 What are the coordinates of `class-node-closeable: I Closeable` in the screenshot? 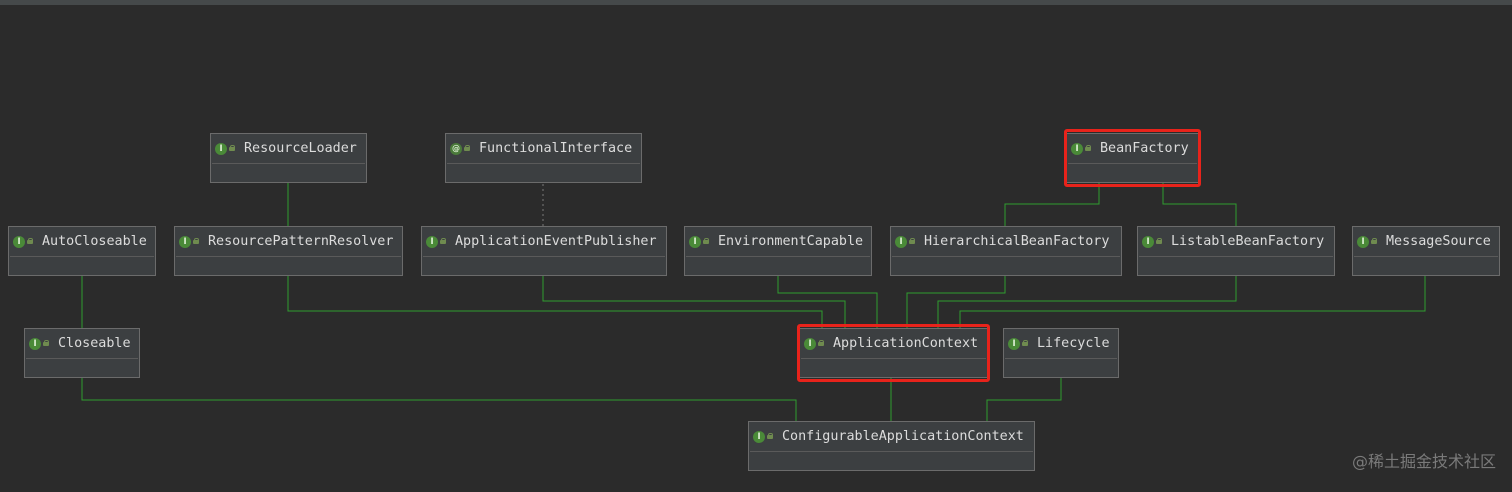 It's located at (82, 353).